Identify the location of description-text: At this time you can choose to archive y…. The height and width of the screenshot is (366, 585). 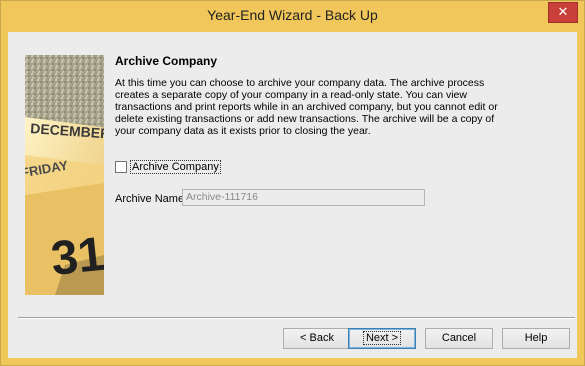
(306, 107).